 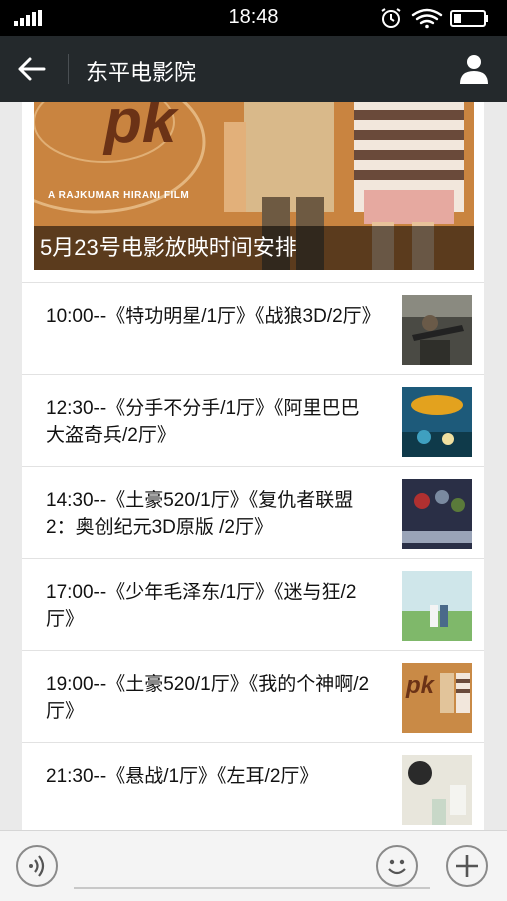 I want to click on alarm-icon, so click(x=391, y=18).